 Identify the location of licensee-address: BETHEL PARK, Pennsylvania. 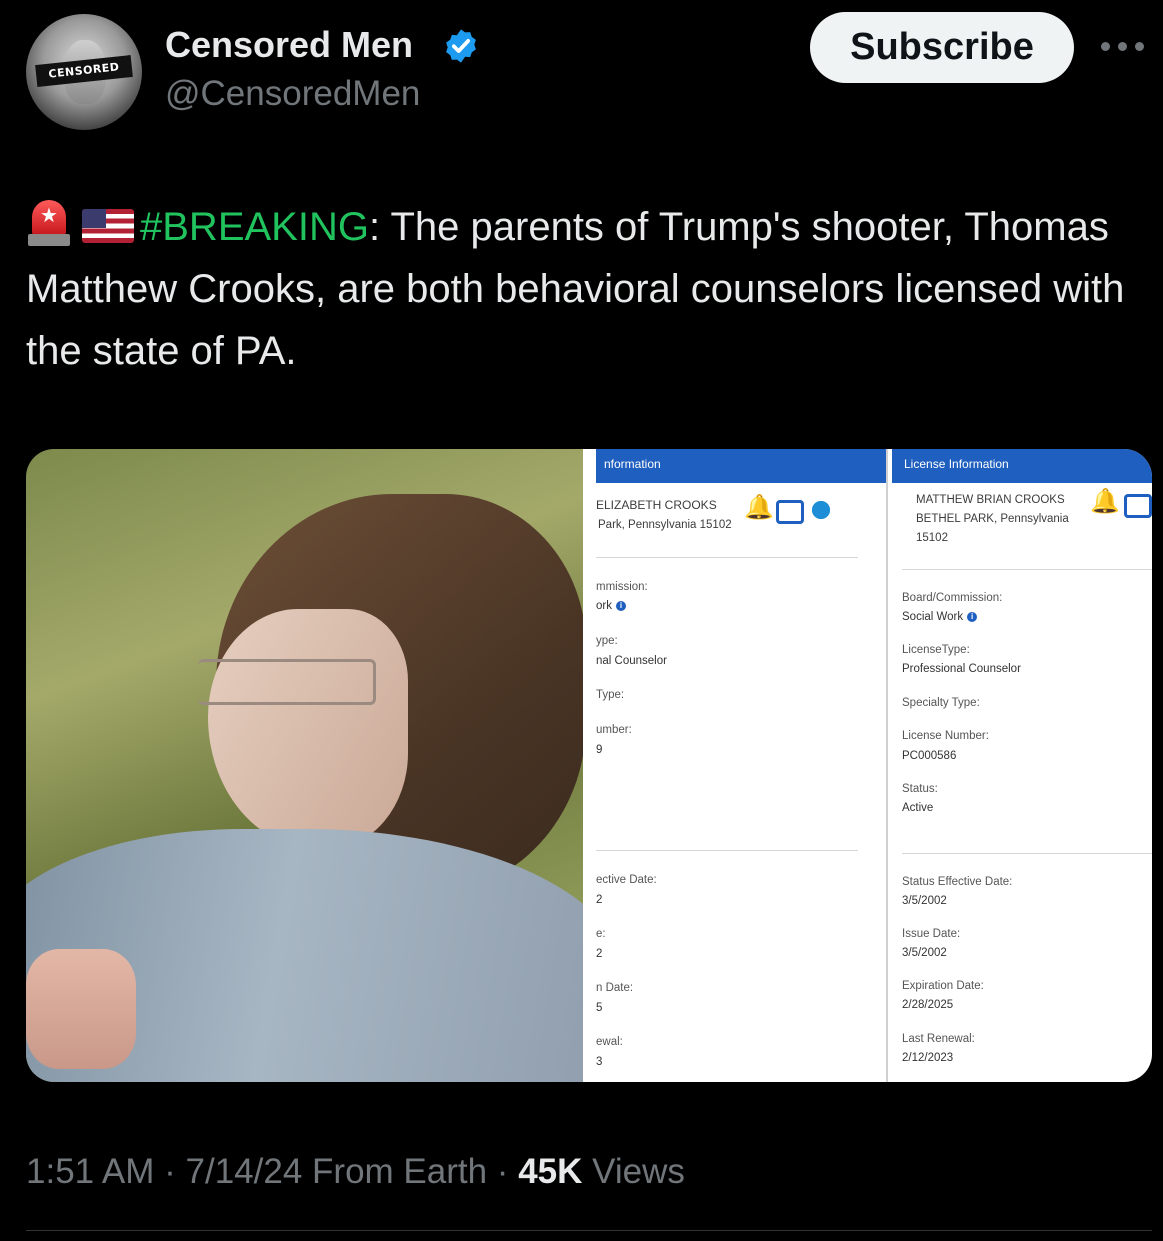
(992, 519).